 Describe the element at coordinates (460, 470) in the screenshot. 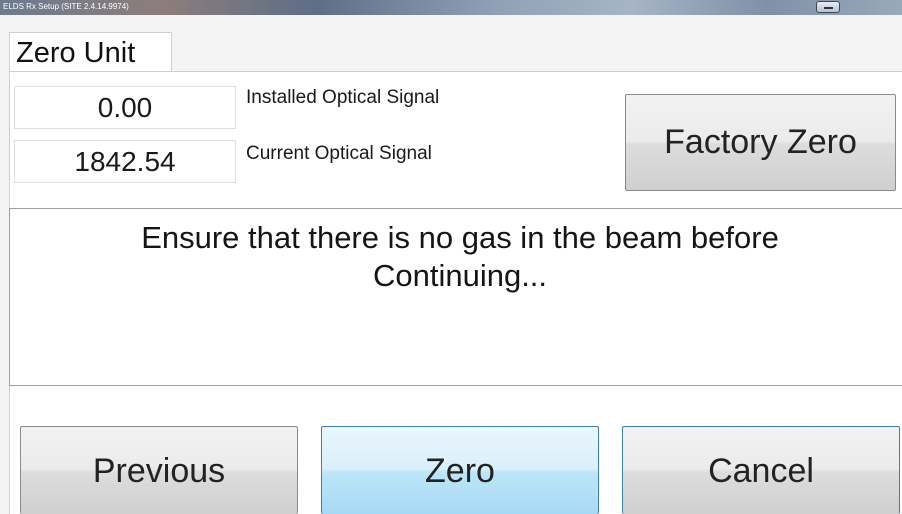

I see `zero-button: Zero` at that location.